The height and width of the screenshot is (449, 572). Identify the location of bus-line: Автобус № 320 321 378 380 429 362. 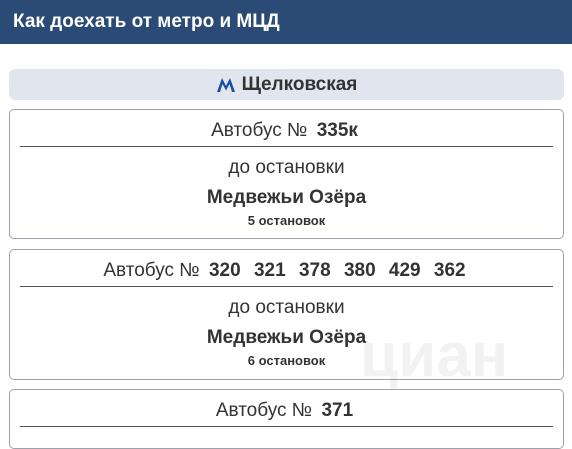
(286, 268).